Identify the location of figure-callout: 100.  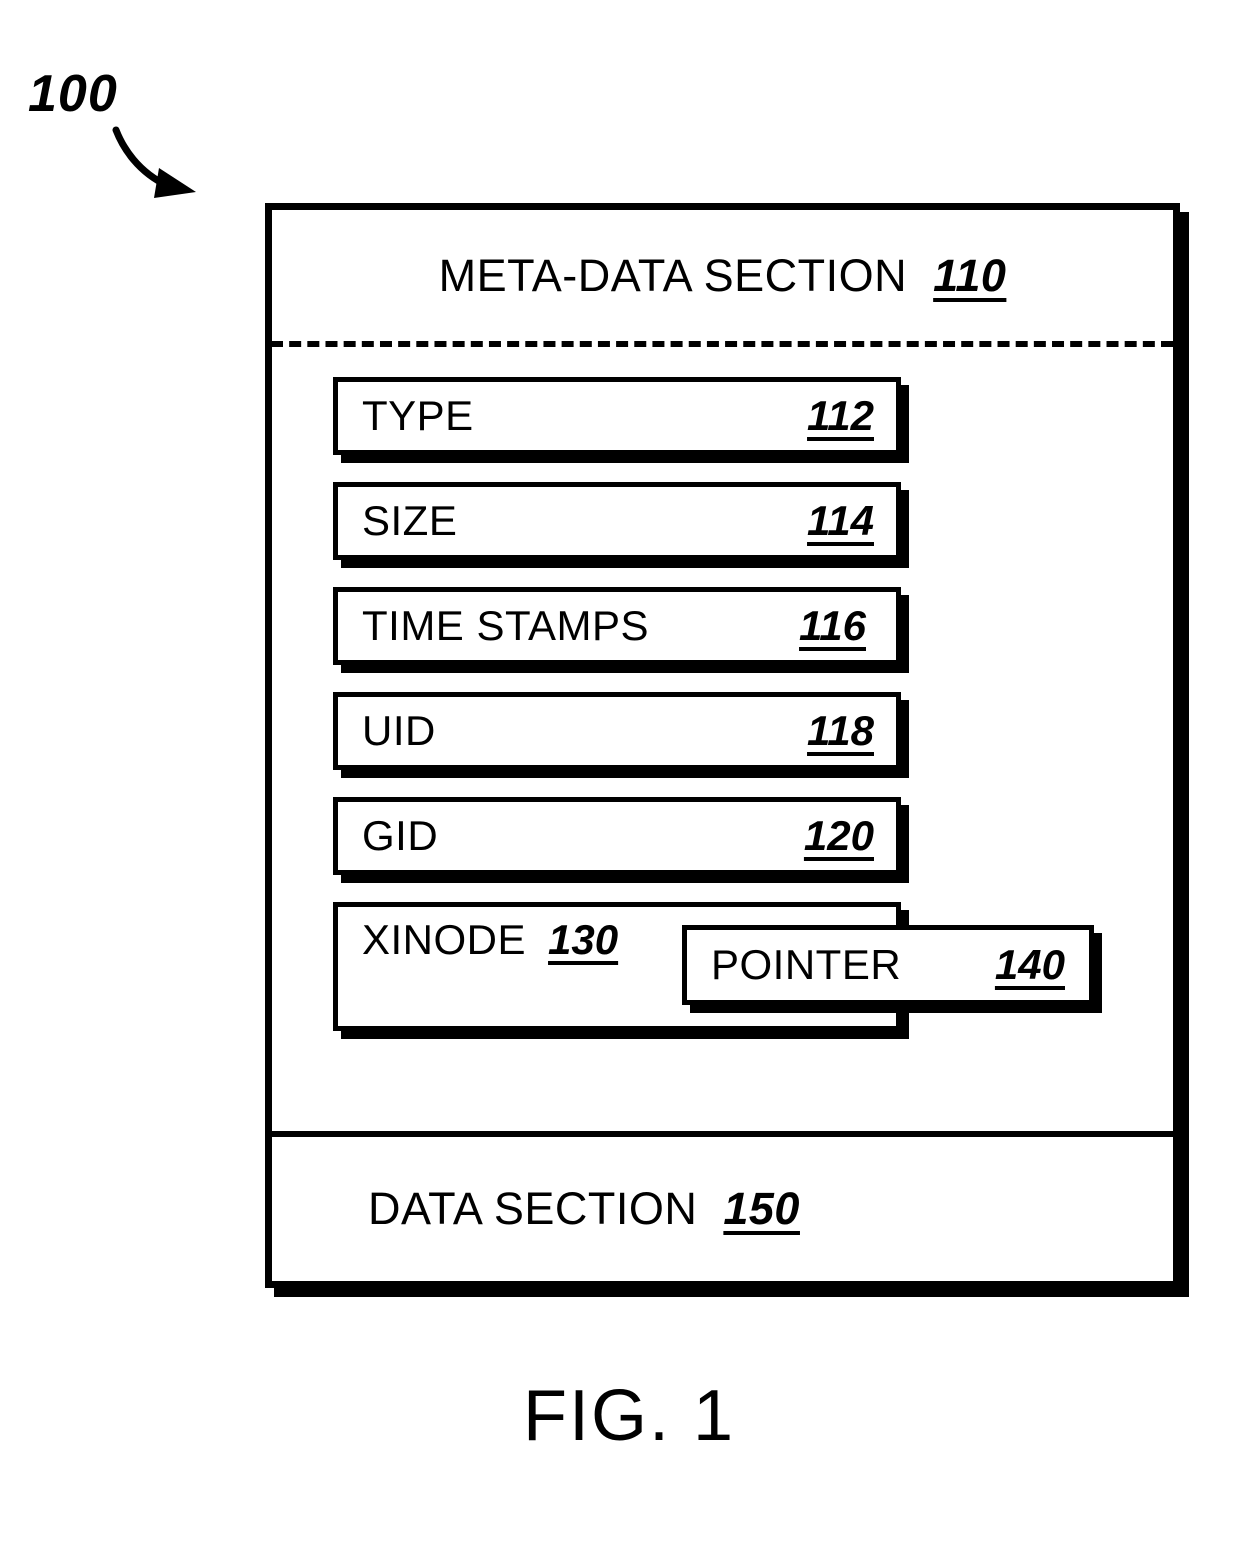
(143, 143).